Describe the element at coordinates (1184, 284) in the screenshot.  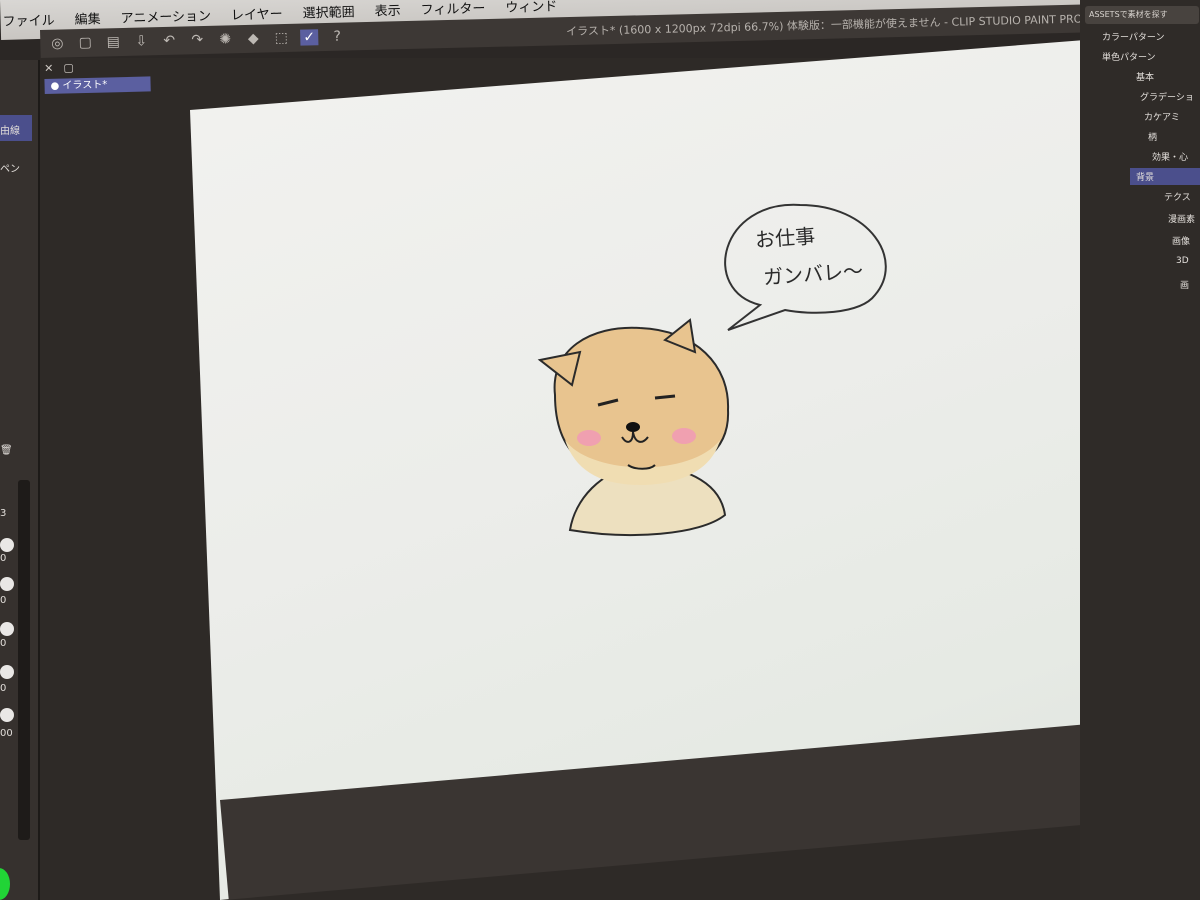
I see `material-item: 画` at that location.